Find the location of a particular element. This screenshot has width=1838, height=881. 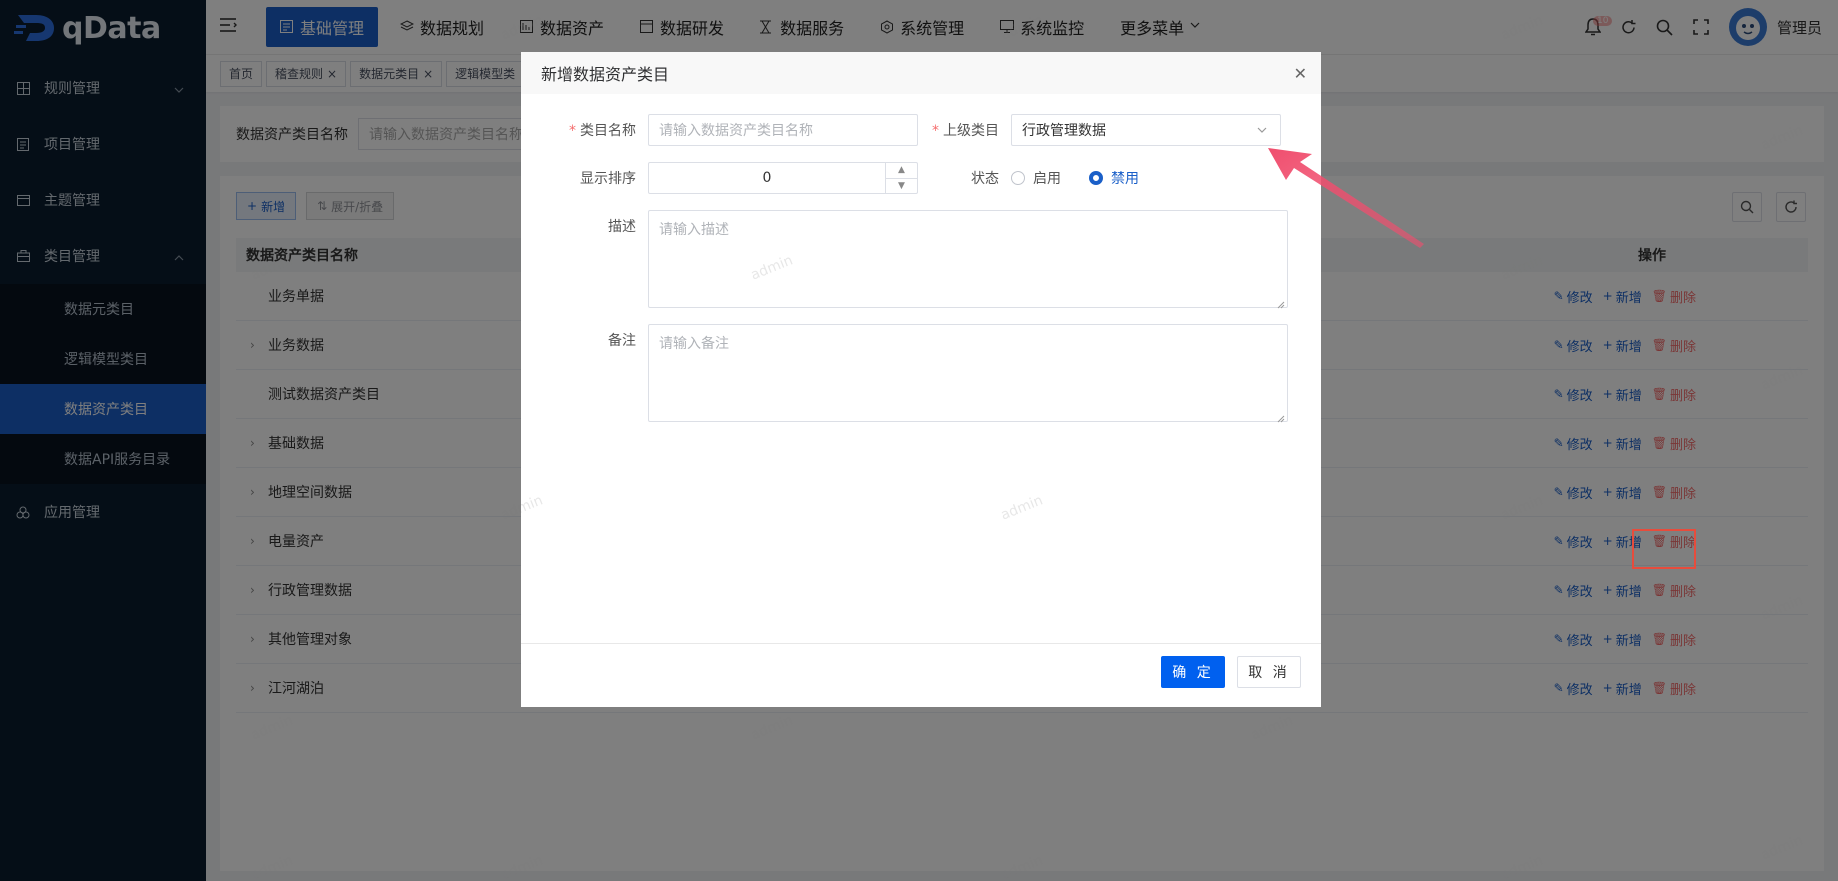

status-radio-enable: 启用 is located at coordinates (1036, 178).